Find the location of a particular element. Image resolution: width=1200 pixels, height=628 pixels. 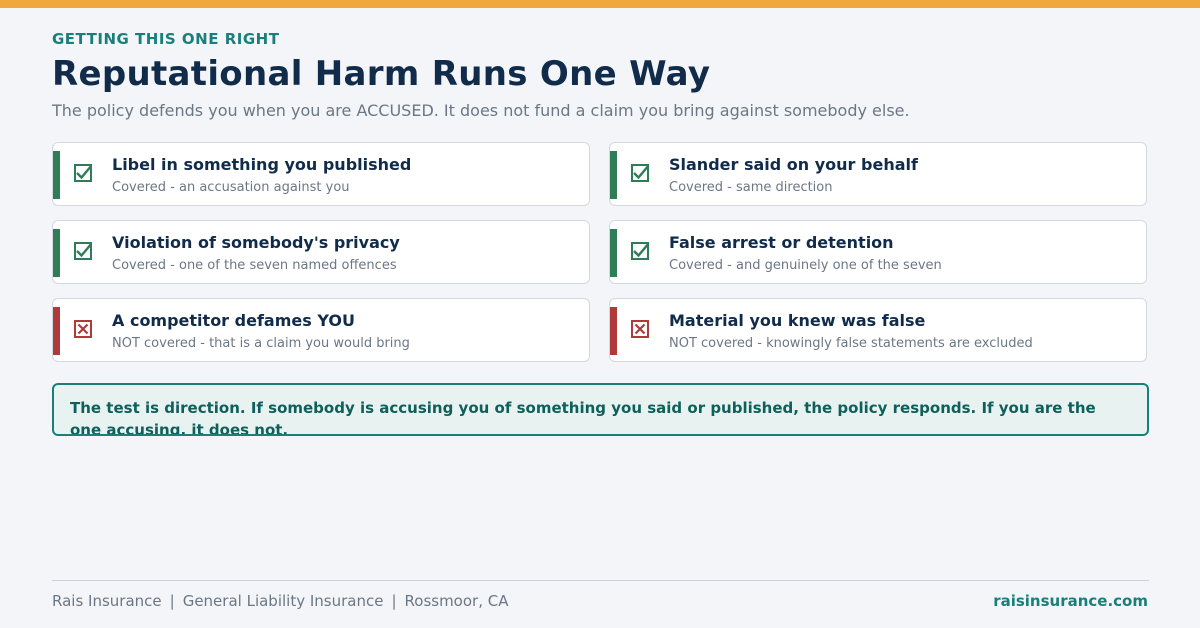

footer-line-of-business: General Liability Insurance is located at coordinates (283, 601).